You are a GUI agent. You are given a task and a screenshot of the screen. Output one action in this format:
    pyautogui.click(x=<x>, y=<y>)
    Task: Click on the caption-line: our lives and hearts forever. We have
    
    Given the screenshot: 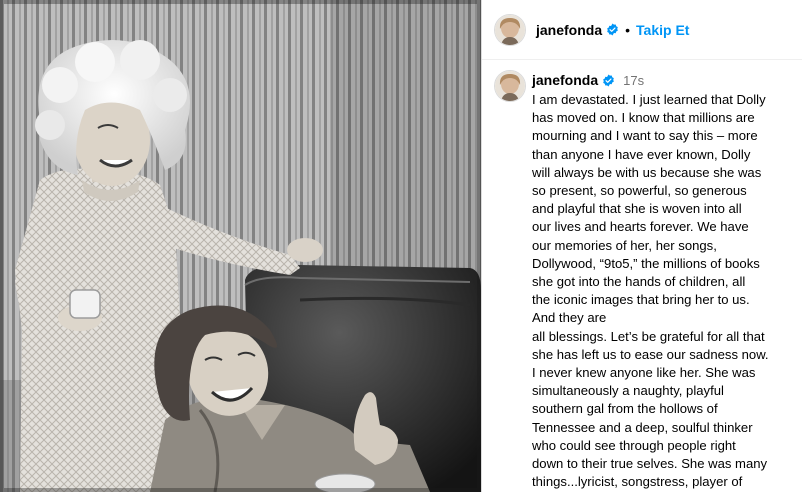 What is the action you would take?
    pyautogui.click(x=640, y=227)
    